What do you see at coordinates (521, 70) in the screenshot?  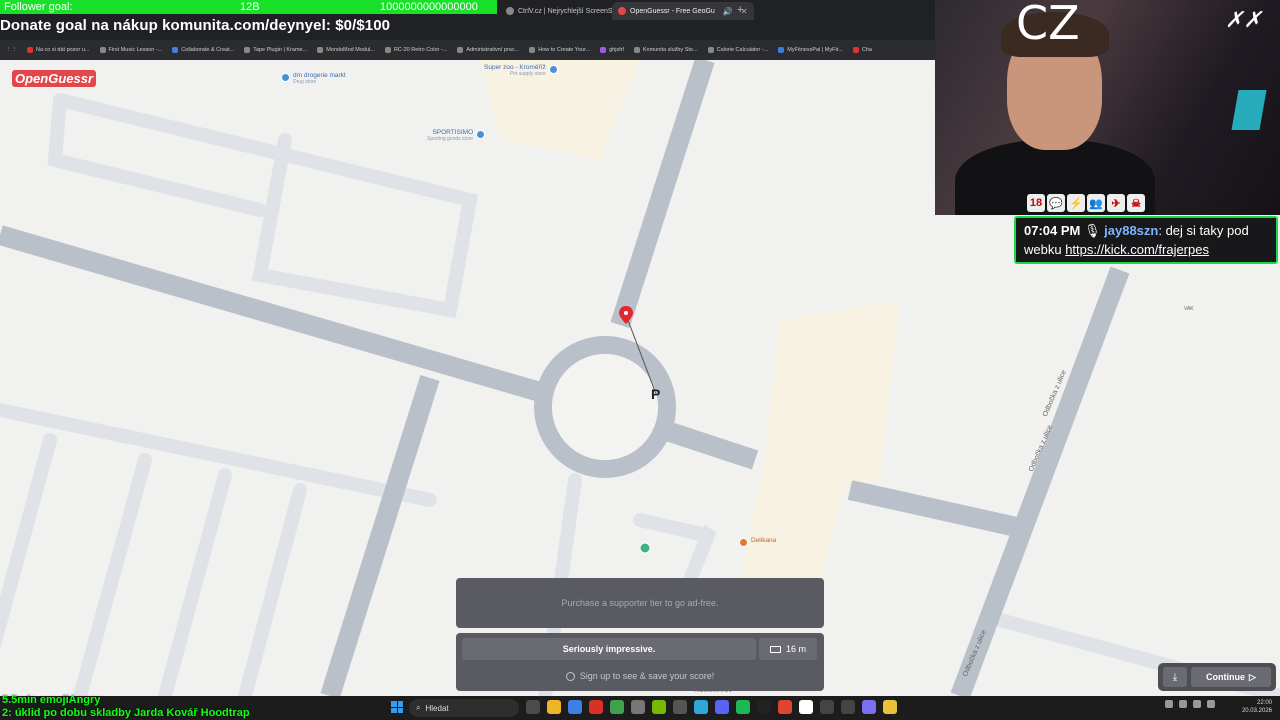 I see `poi-superzoo: Super zoo - Kroměříž Pet supply store` at bounding box center [521, 70].